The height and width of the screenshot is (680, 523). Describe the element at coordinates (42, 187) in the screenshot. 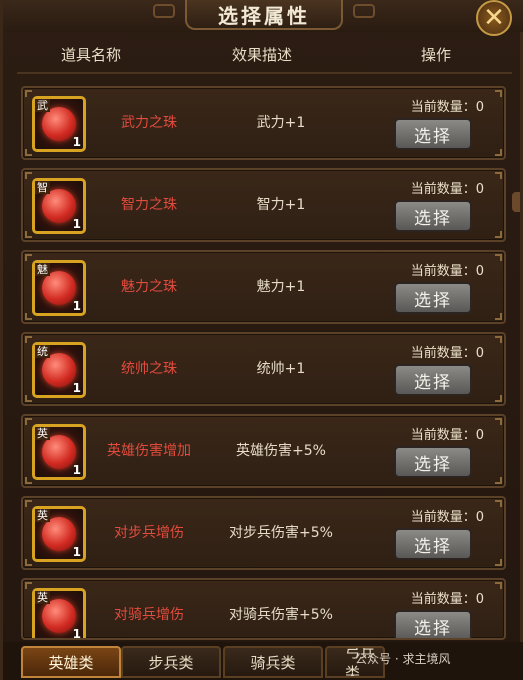

I see `item-type-badge: 智` at that location.